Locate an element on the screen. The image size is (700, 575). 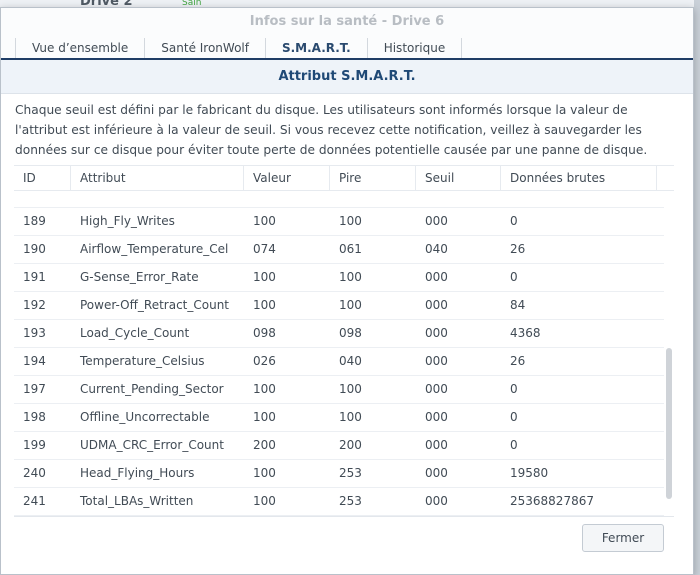
cell-attribute: Temperature_Celsius is located at coordinates (142, 361).